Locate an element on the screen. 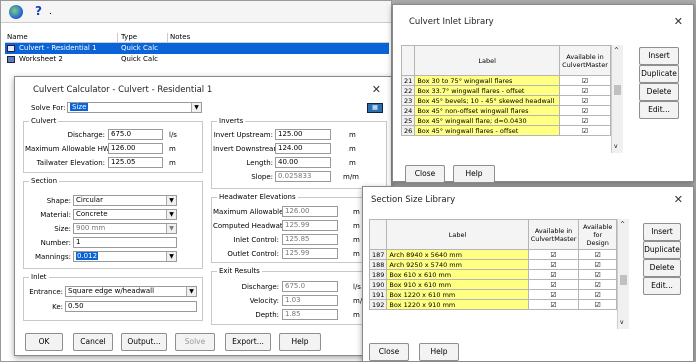  table-row: 189 Box 610 x 610 mm ☑ ☑ is located at coordinates (492, 274).